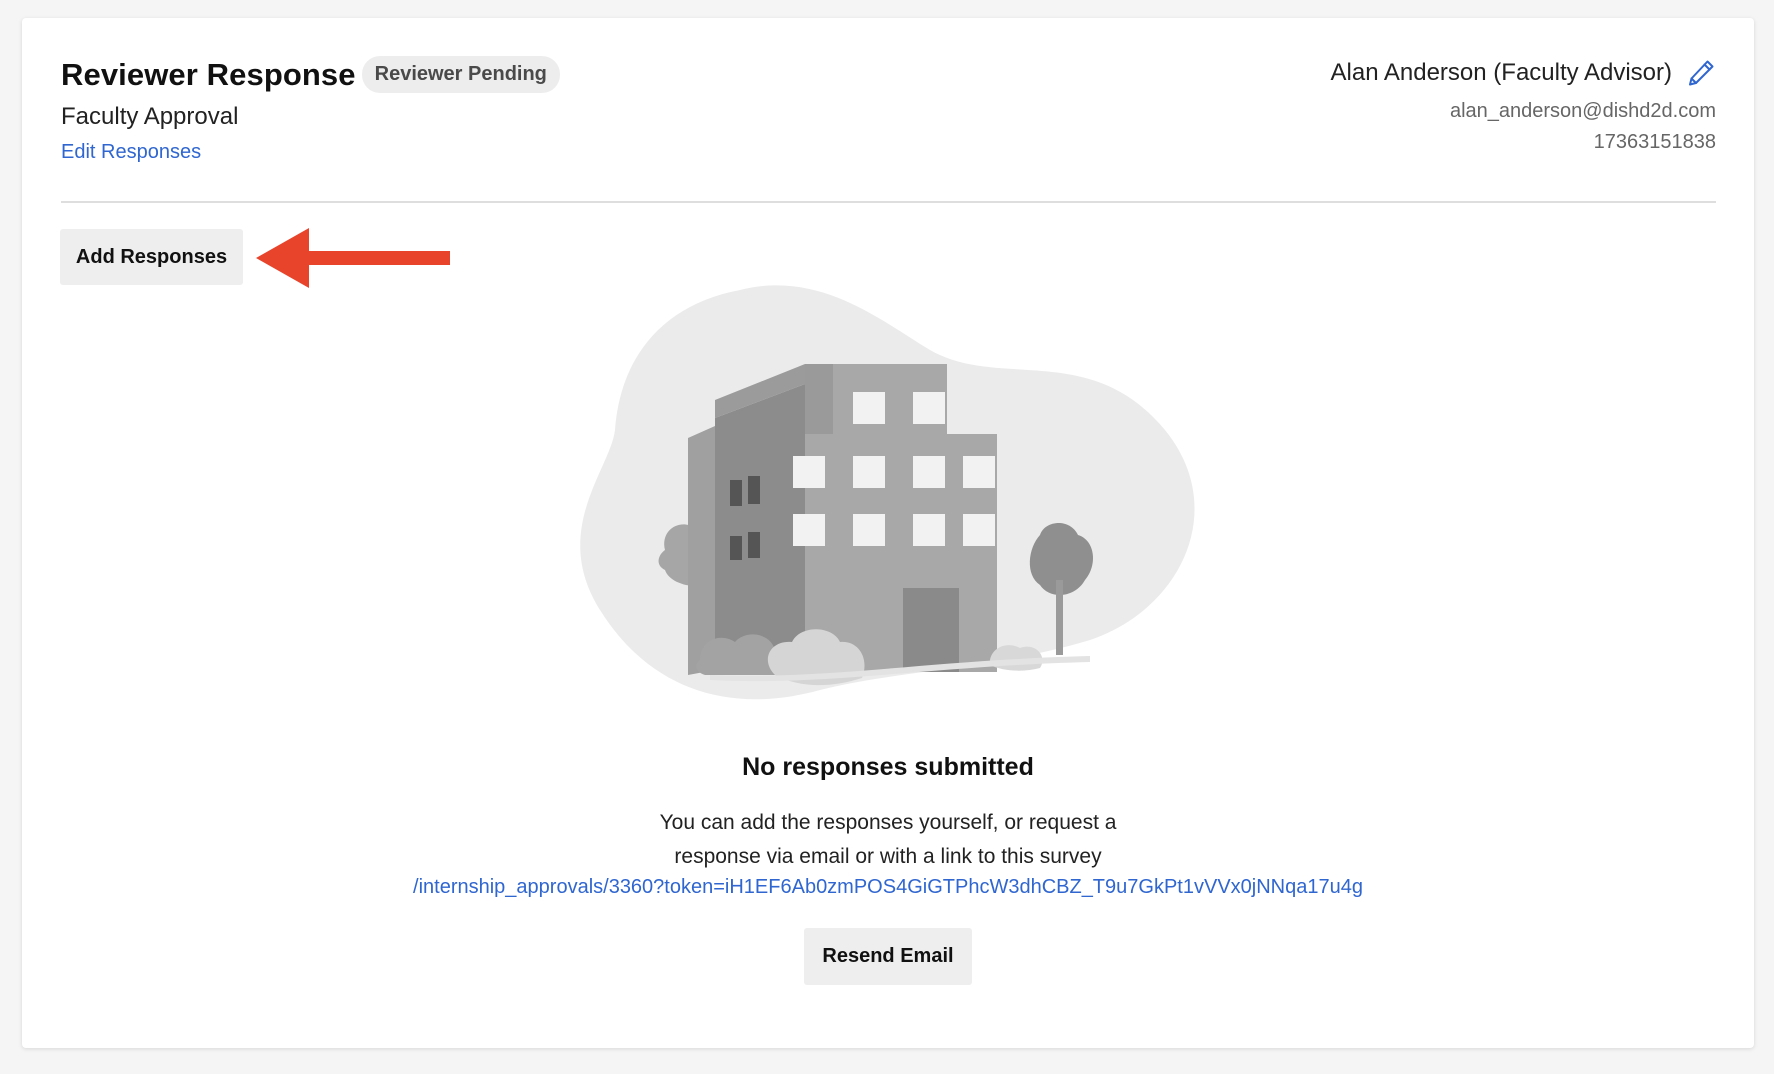 The width and height of the screenshot is (1774, 1074). Describe the element at coordinates (1654, 142) in the screenshot. I see `reviewer-phone: 17363151838` at that location.